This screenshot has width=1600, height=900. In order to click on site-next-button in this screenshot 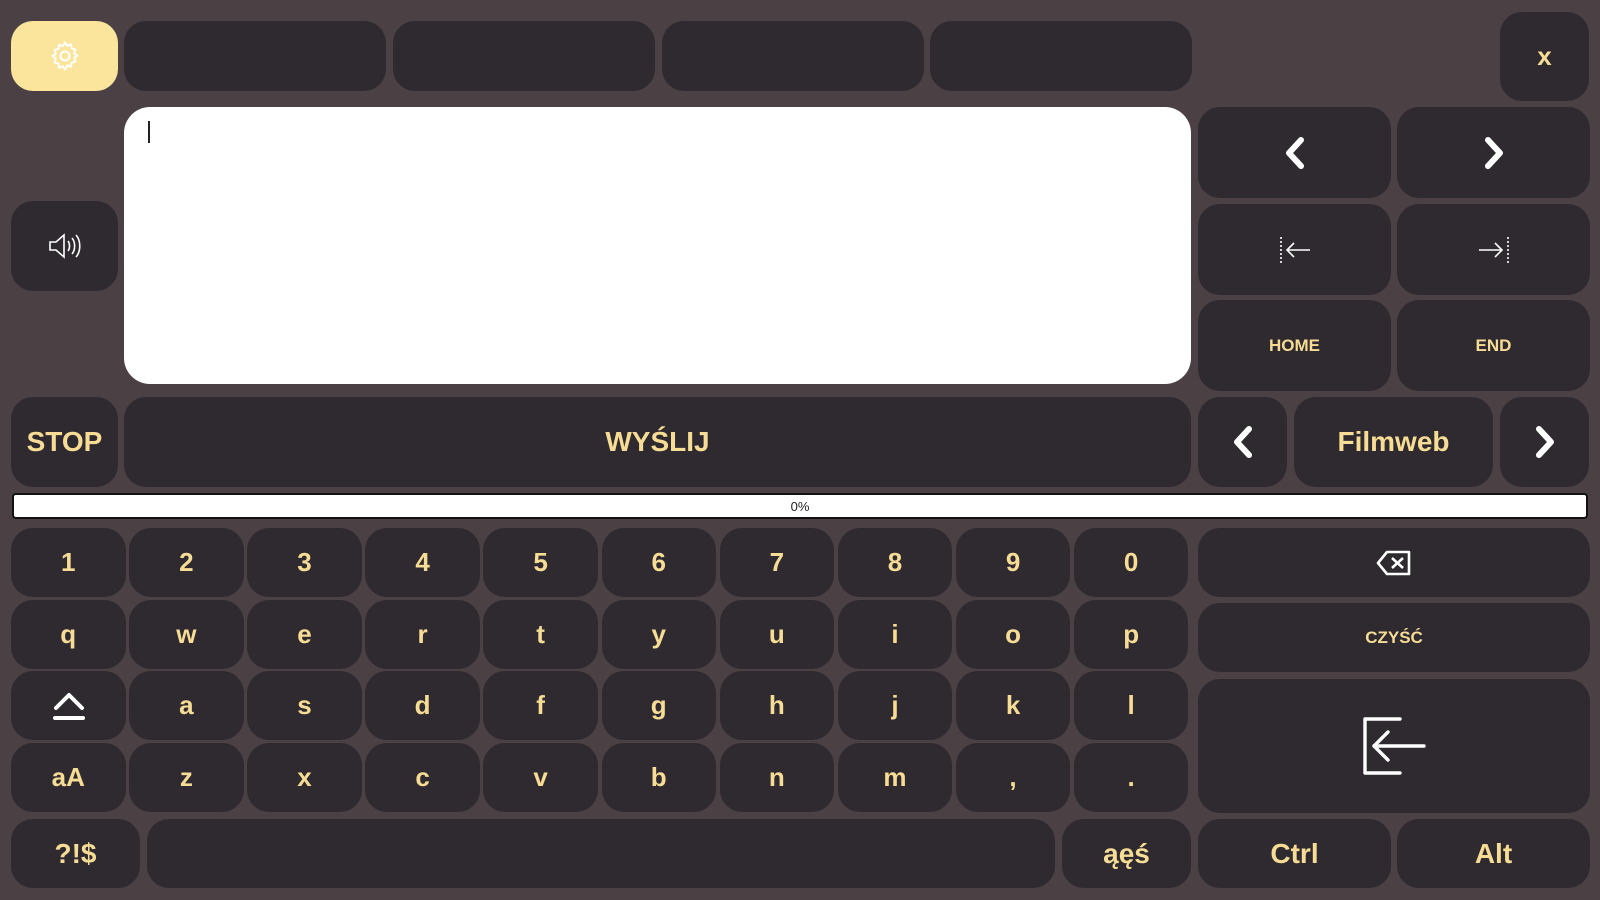, I will do `click(1544, 442)`.